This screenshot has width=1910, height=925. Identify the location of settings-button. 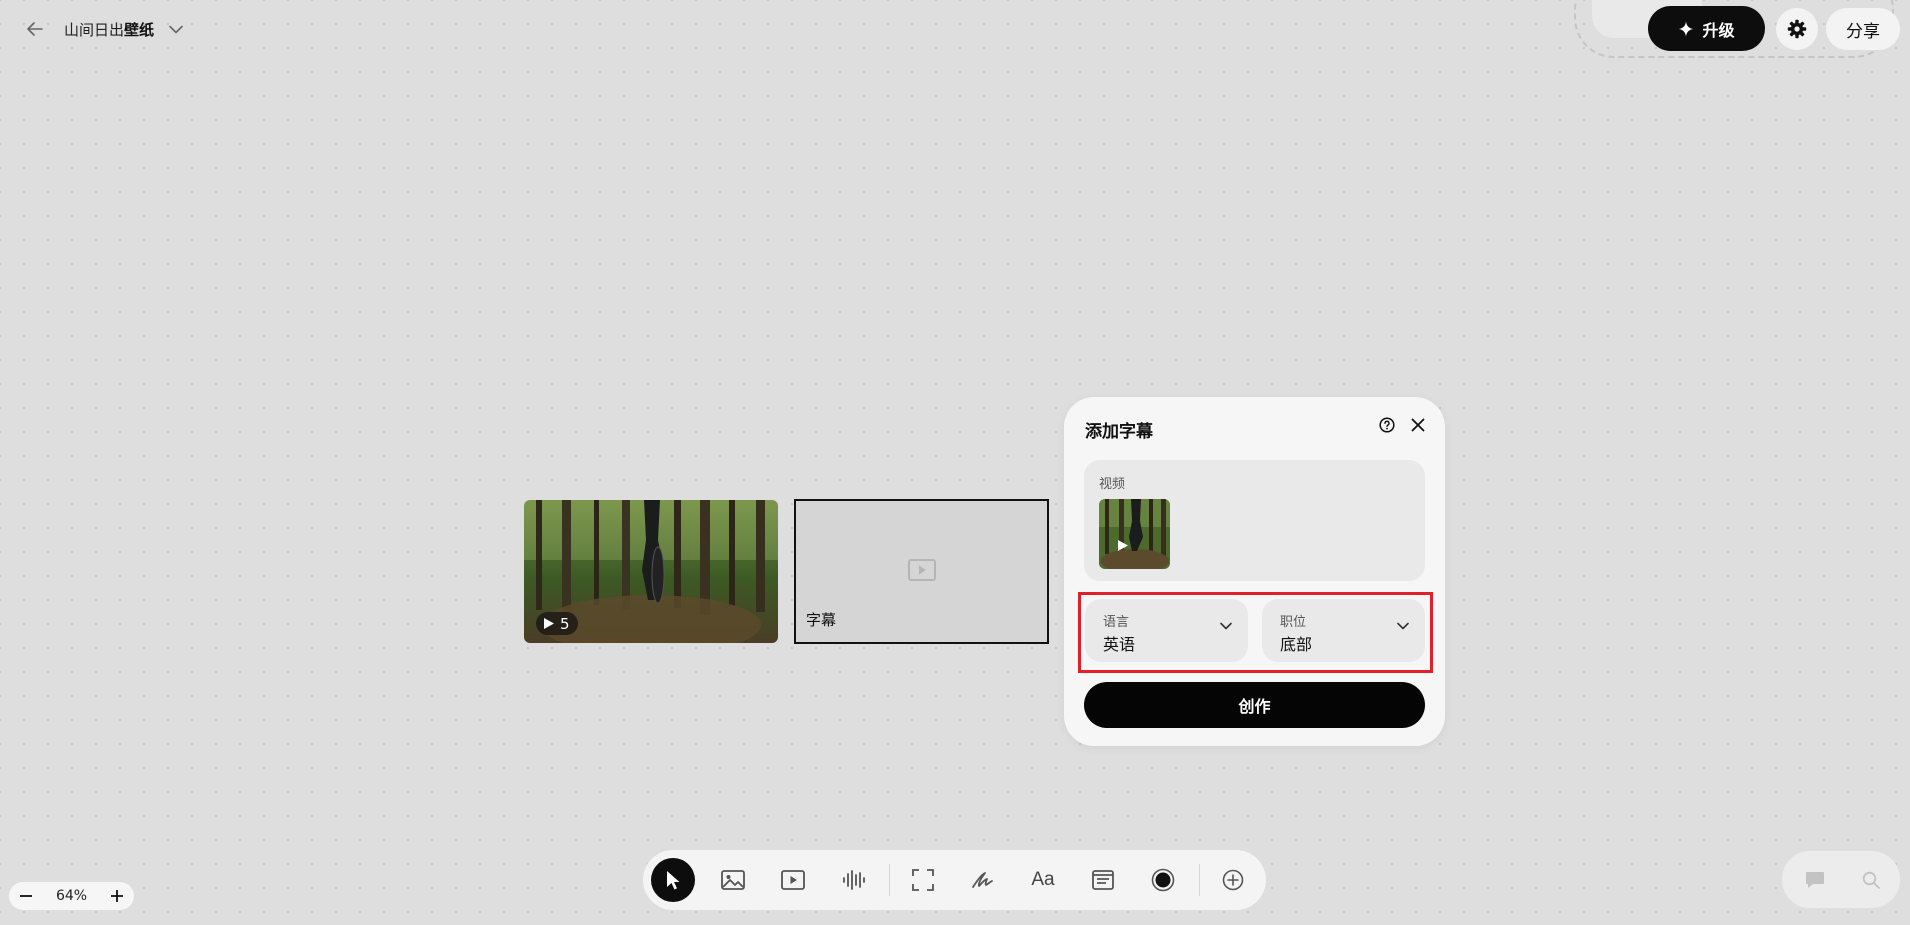
(1797, 29).